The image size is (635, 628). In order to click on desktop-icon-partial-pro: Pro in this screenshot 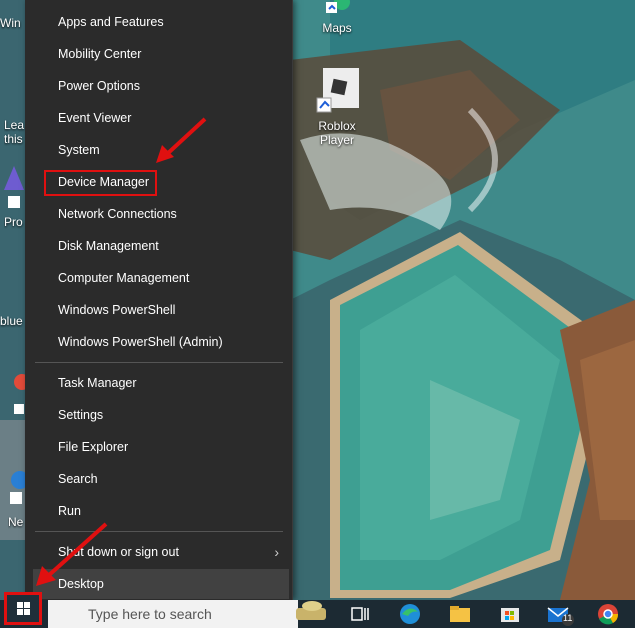, I will do `click(15, 197)`.